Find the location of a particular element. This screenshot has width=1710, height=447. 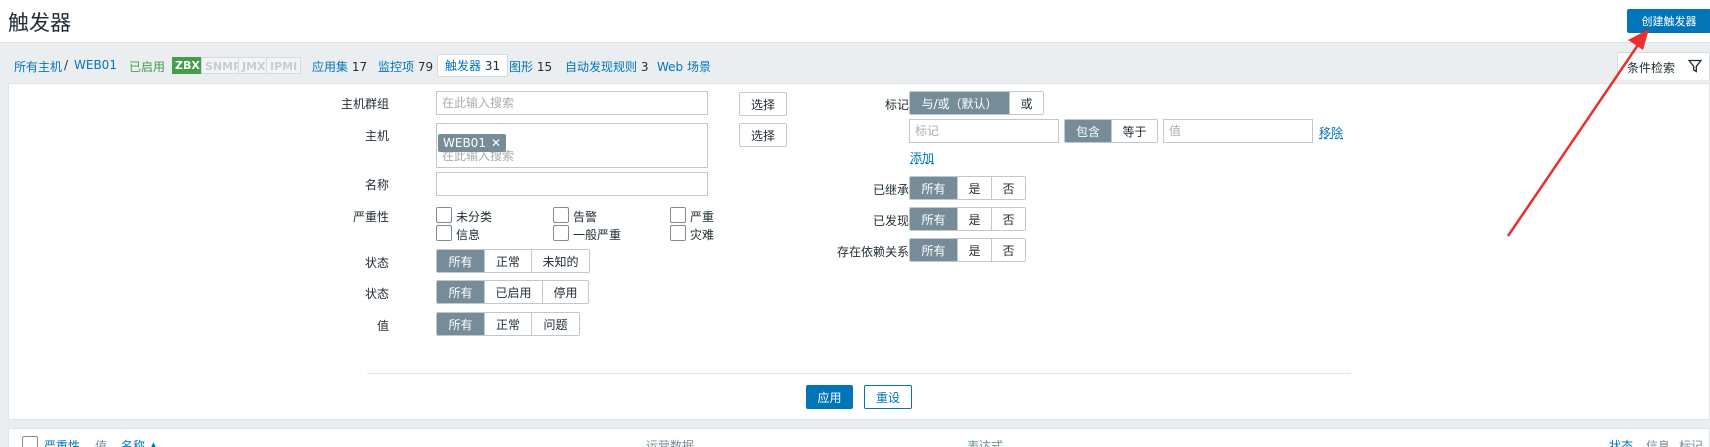

value-segment: 所有 正常 问题 is located at coordinates (508, 324).